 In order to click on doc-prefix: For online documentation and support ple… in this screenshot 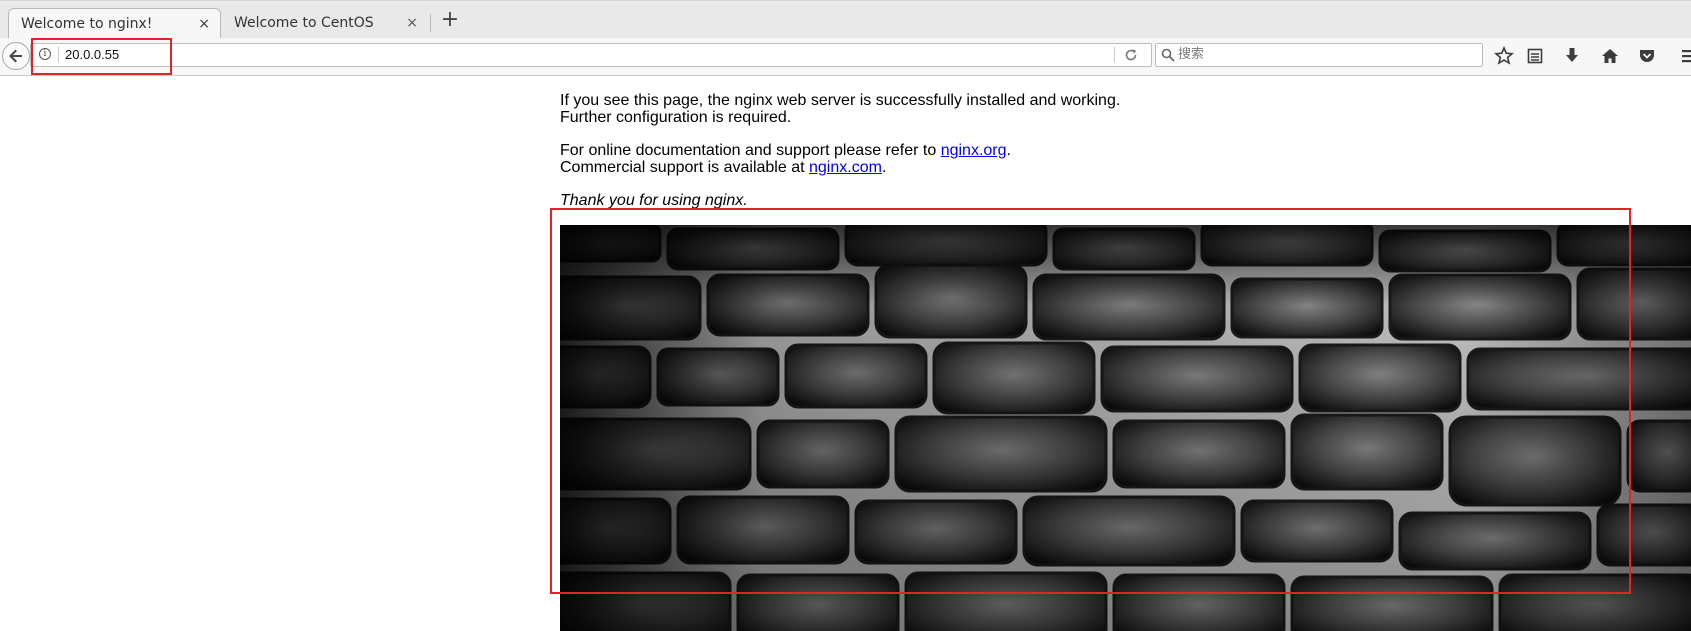, I will do `click(750, 150)`.